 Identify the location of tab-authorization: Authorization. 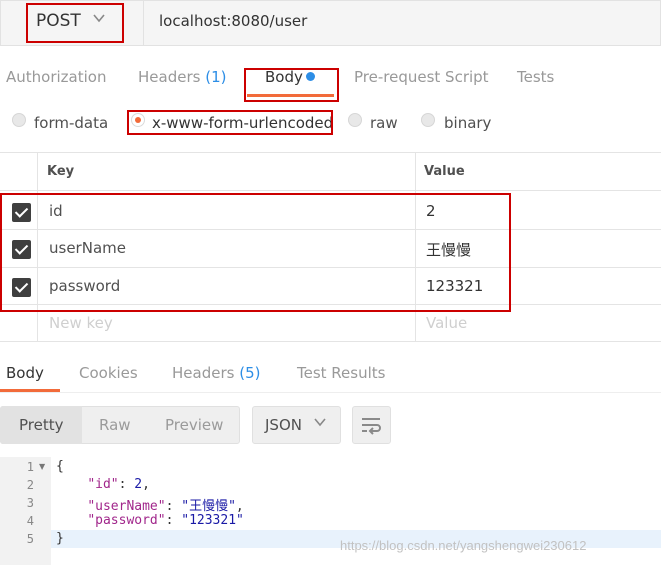
(56, 77).